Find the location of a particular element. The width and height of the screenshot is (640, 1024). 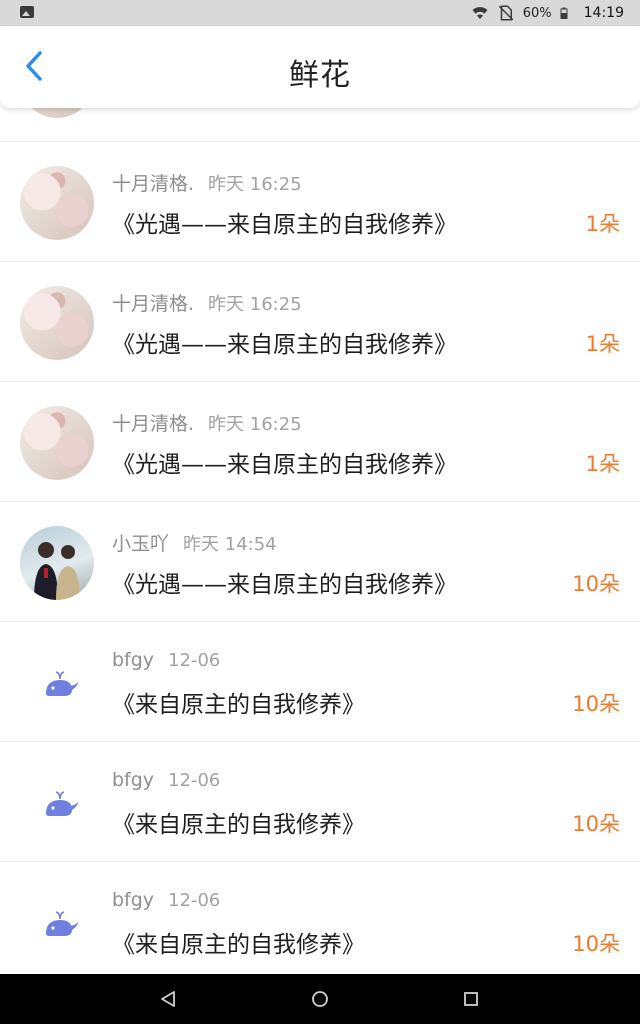

no-sim-icon is located at coordinates (506, 13).